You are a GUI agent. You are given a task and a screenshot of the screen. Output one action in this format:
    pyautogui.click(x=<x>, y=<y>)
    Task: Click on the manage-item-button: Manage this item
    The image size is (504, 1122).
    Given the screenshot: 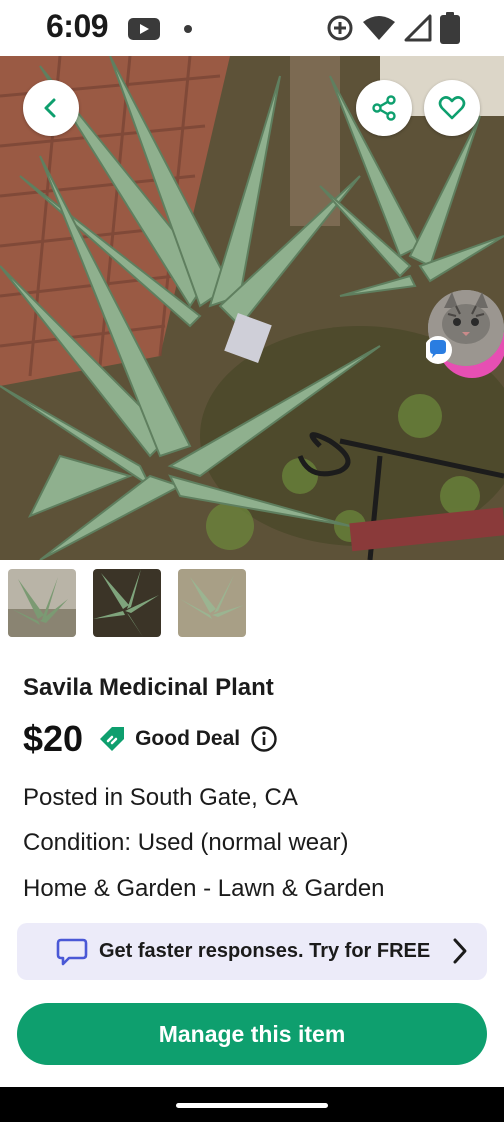 What is the action you would take?
    pyautogui.click(x=252, y=1034)
    